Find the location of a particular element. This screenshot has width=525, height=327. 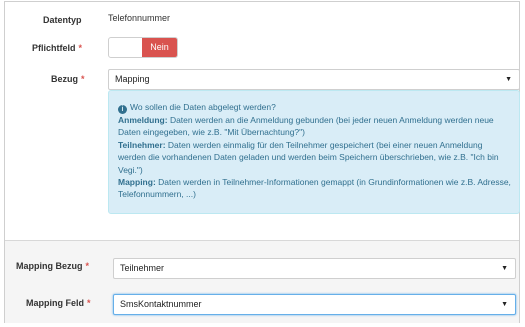

bezug-select-value: Mapping is located at coordinates (132, 79).